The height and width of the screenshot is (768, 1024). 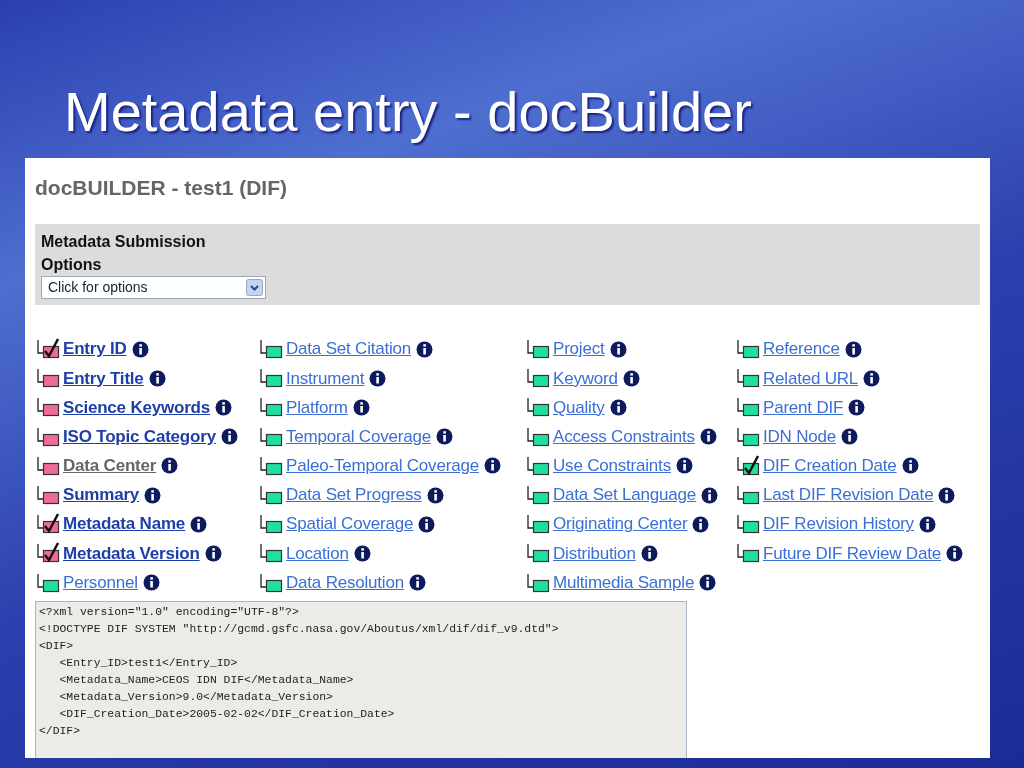 What do you see at coordinates (624, 436) in the screenshot?
I see `field-link: Access Constraints` at bounding box center [624, 436].